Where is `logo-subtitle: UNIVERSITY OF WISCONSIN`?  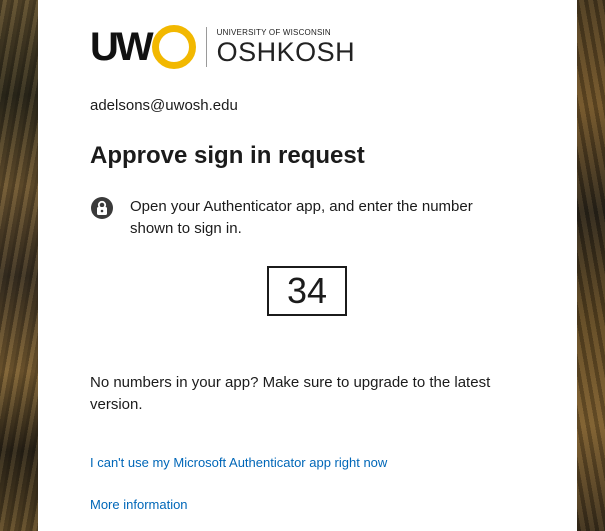
logo-subtitle: UNIVERSITY OF WISCONSIN is located at coordinates (273, 32).